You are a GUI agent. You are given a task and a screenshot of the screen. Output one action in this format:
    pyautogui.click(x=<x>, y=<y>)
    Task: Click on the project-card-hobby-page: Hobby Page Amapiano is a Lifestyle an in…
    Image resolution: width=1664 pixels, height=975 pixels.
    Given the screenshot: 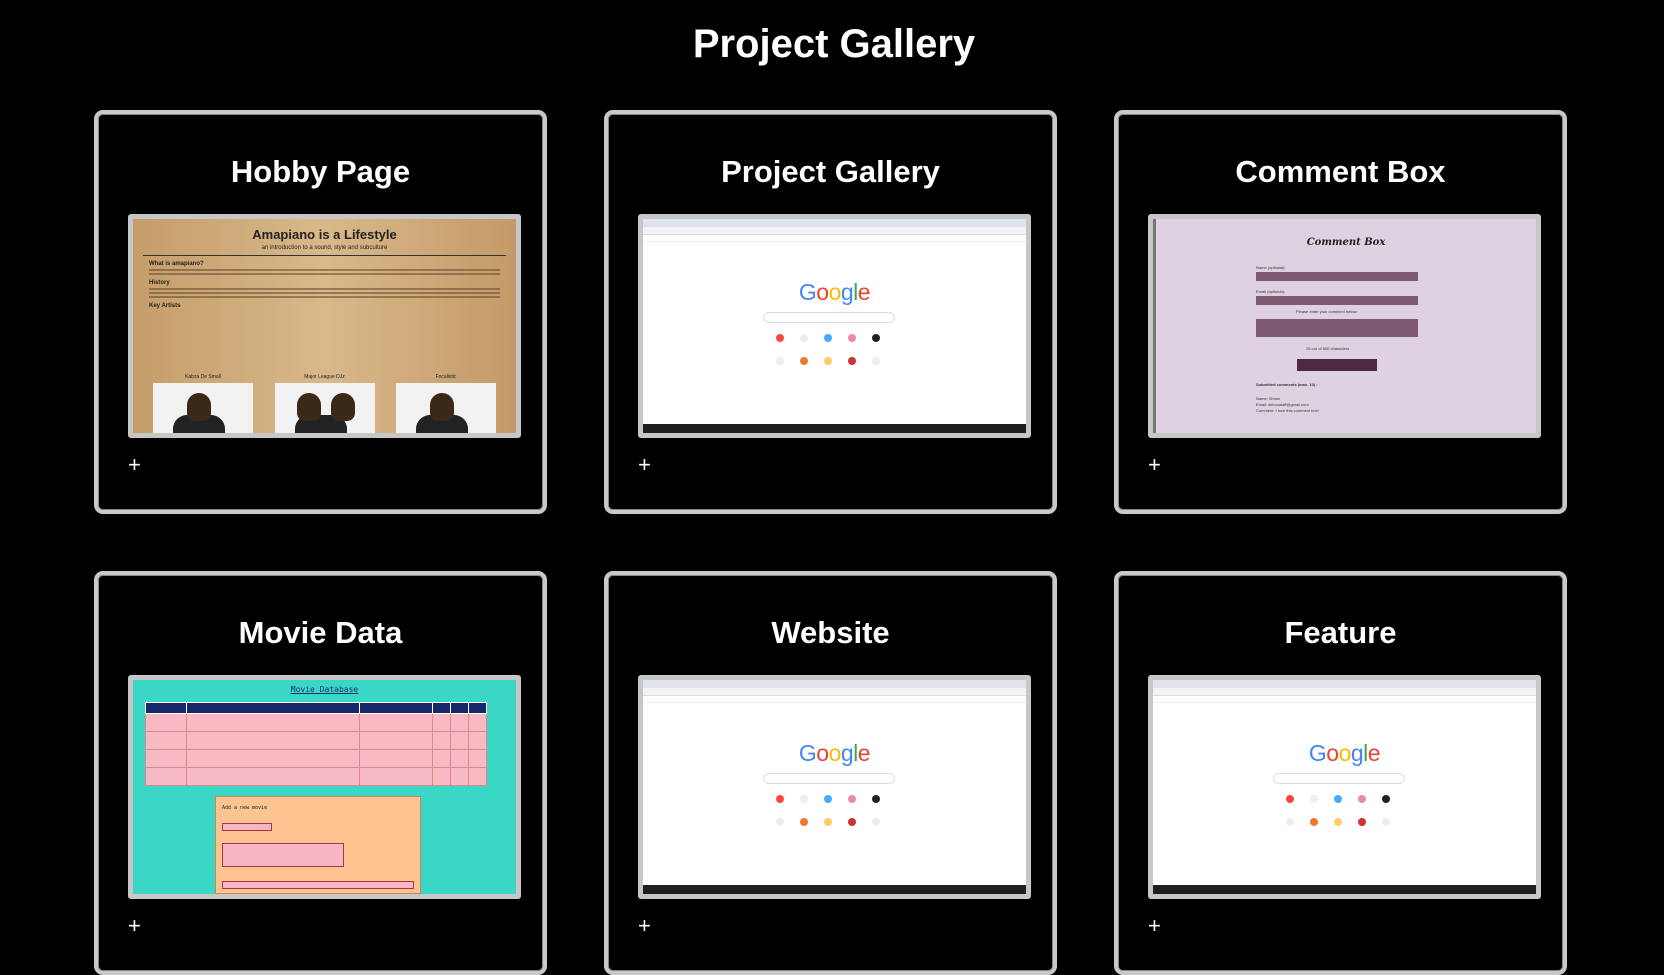 What is the action you would take?
    pyautogui.click(x=320, y=312)
    